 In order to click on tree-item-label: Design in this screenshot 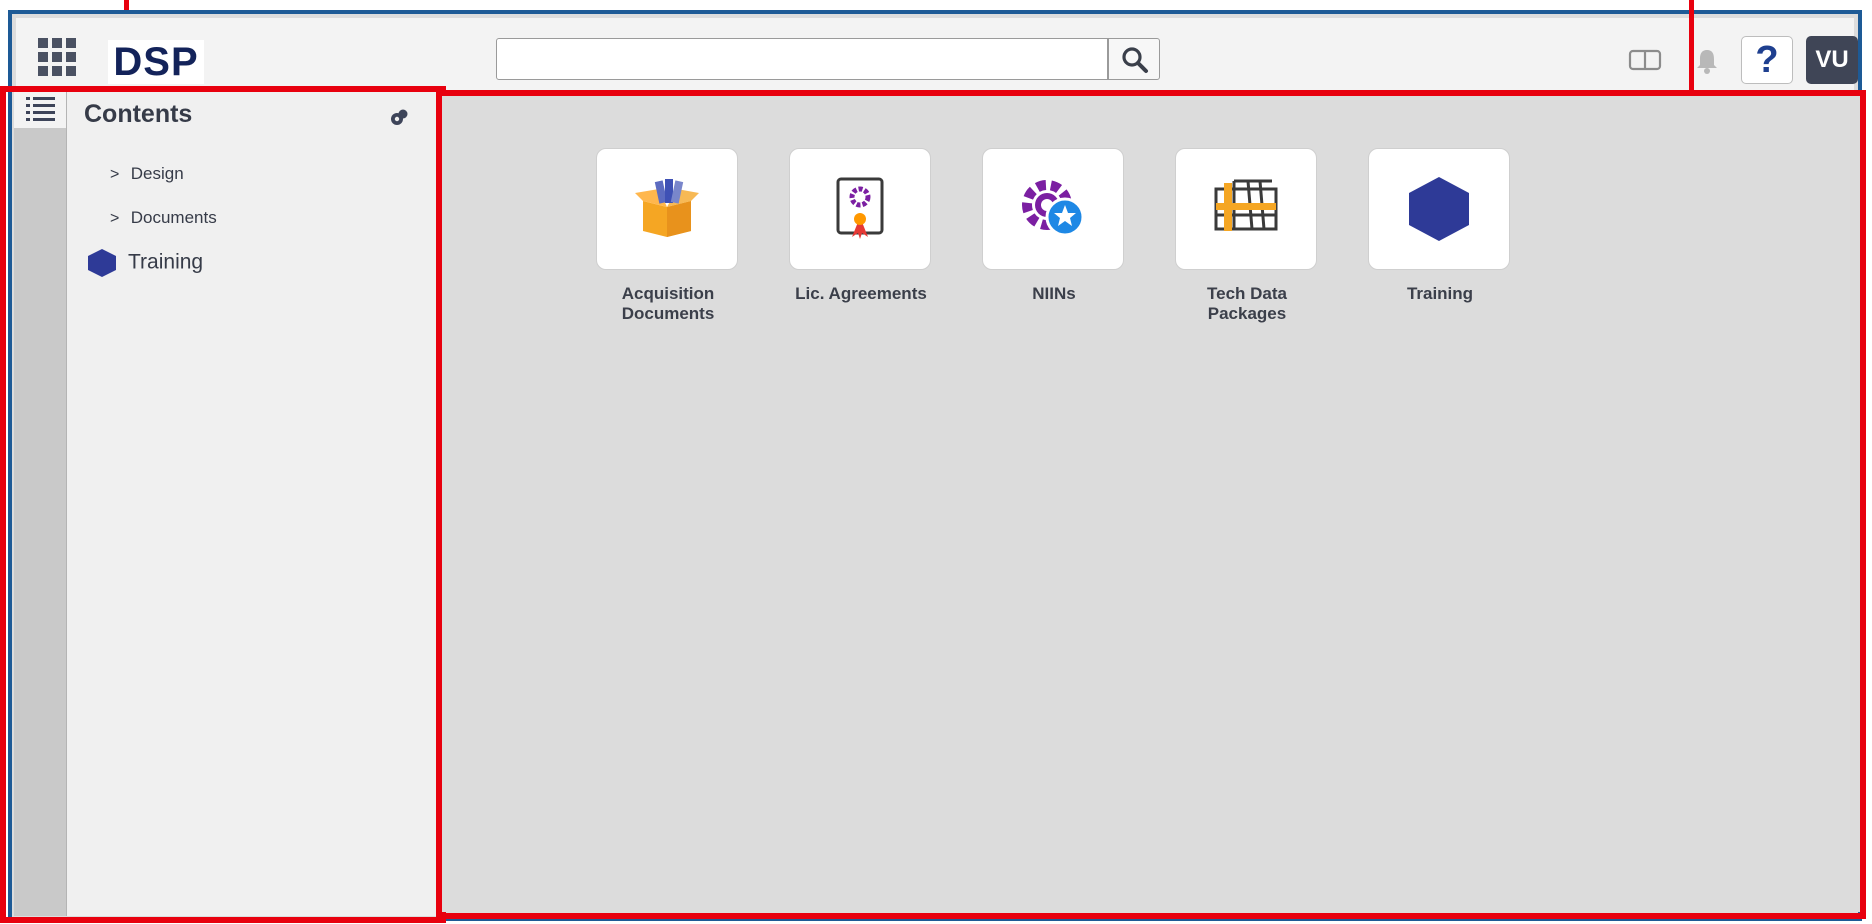, I will do `click(157, 173)`.